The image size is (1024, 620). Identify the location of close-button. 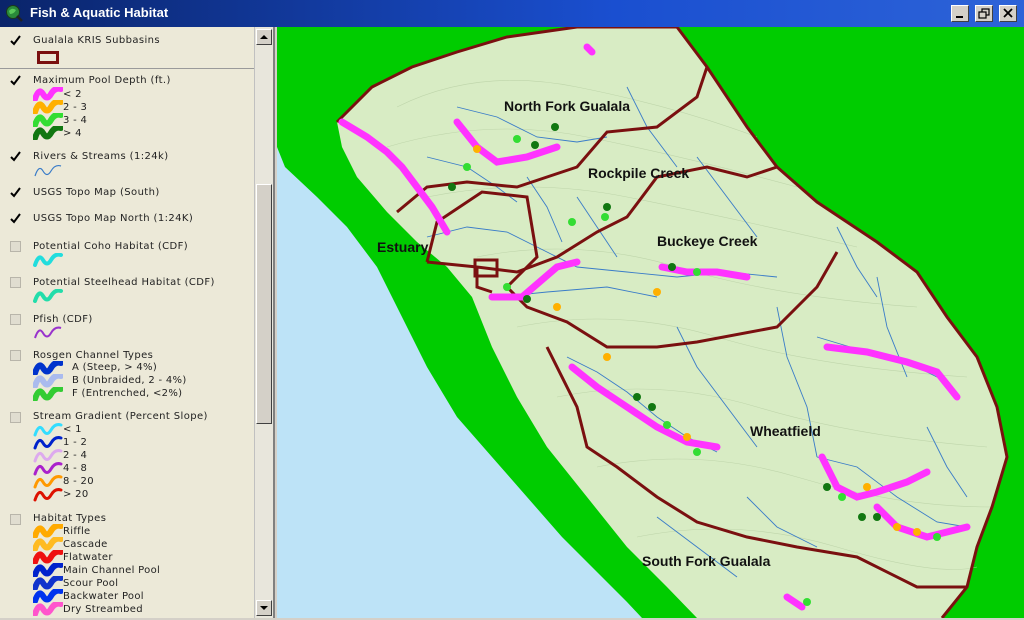
(1008, 13).